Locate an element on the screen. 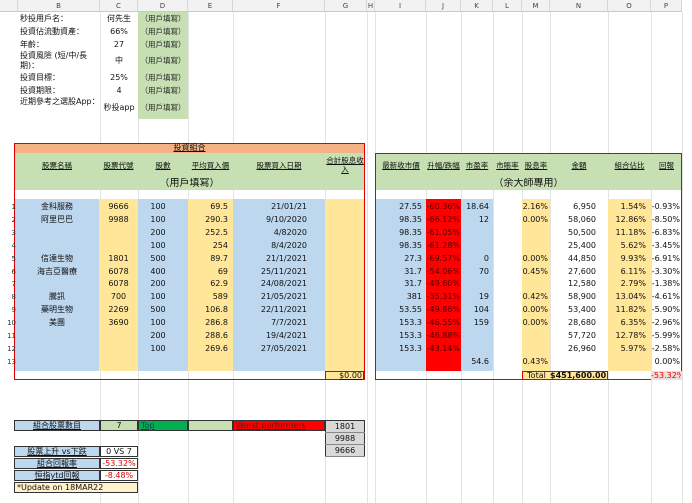 The image size is (692, 503). user-info-value: 何先生 is located at coordinates (119, 18).